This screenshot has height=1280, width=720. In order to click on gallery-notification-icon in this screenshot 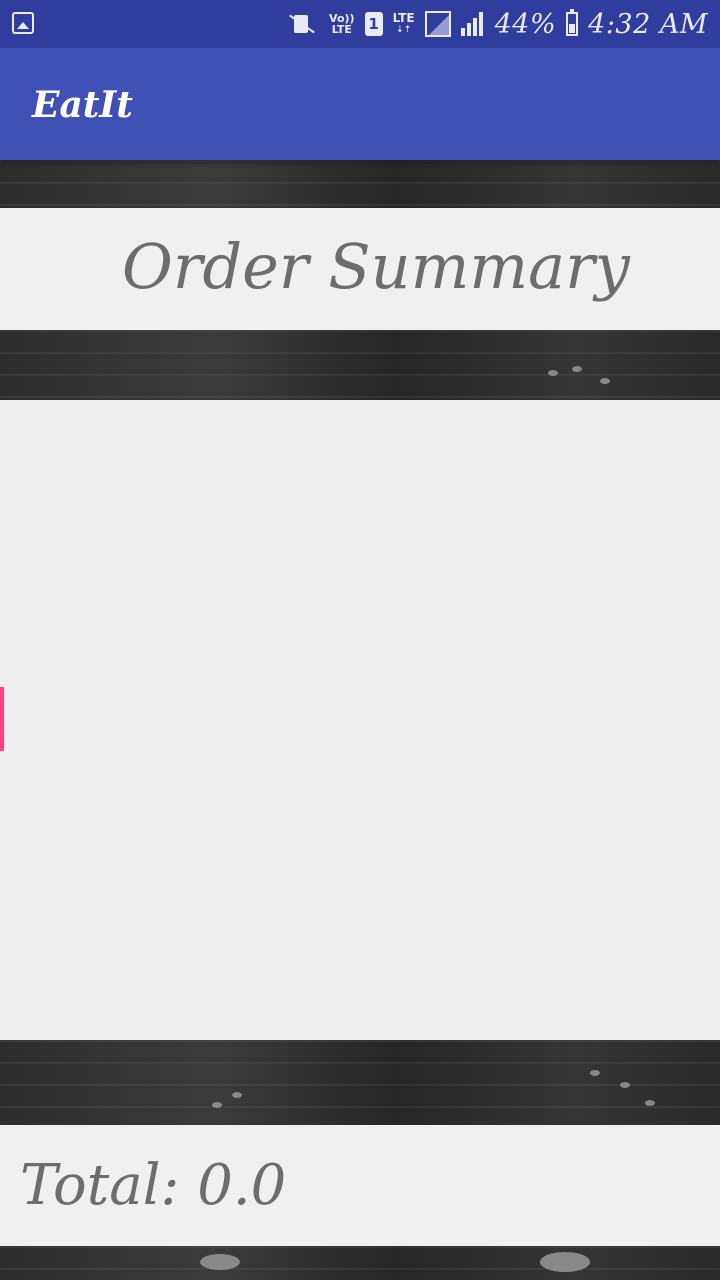, I will do `click(23, 23)`.